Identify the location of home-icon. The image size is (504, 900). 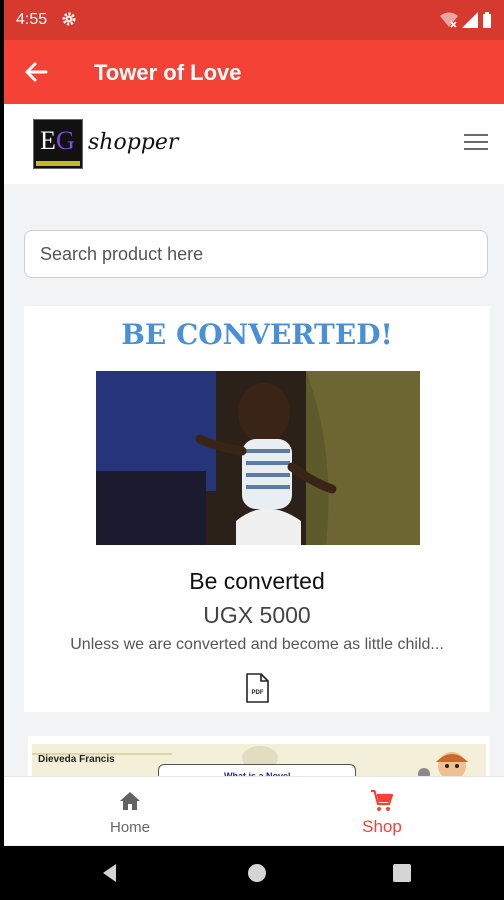
(130, 801).